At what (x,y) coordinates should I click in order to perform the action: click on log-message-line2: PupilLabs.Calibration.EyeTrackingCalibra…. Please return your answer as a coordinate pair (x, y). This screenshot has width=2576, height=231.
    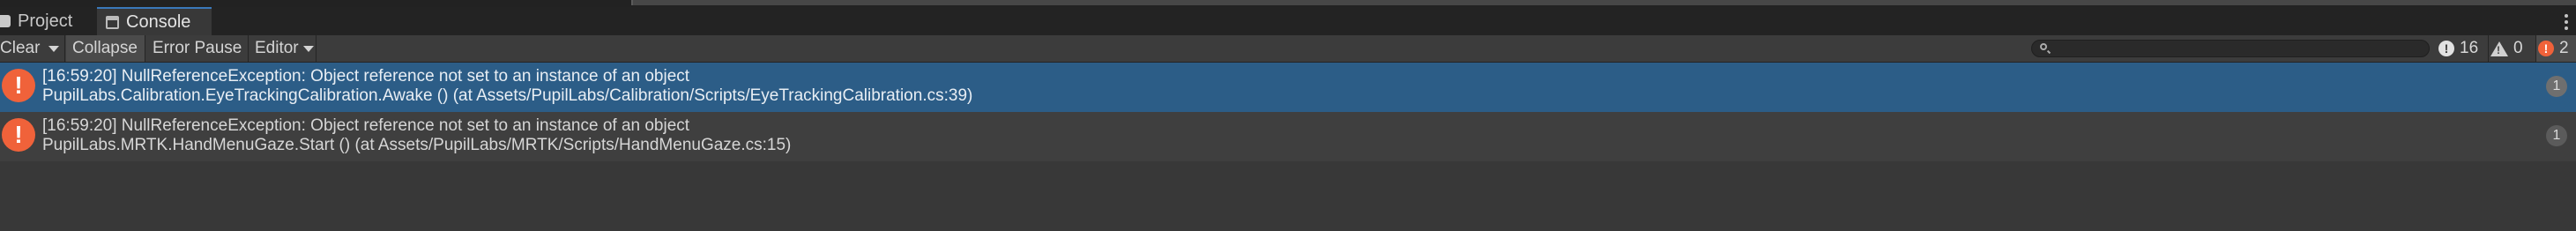
    Looking at the image, I should click on (507, 95).